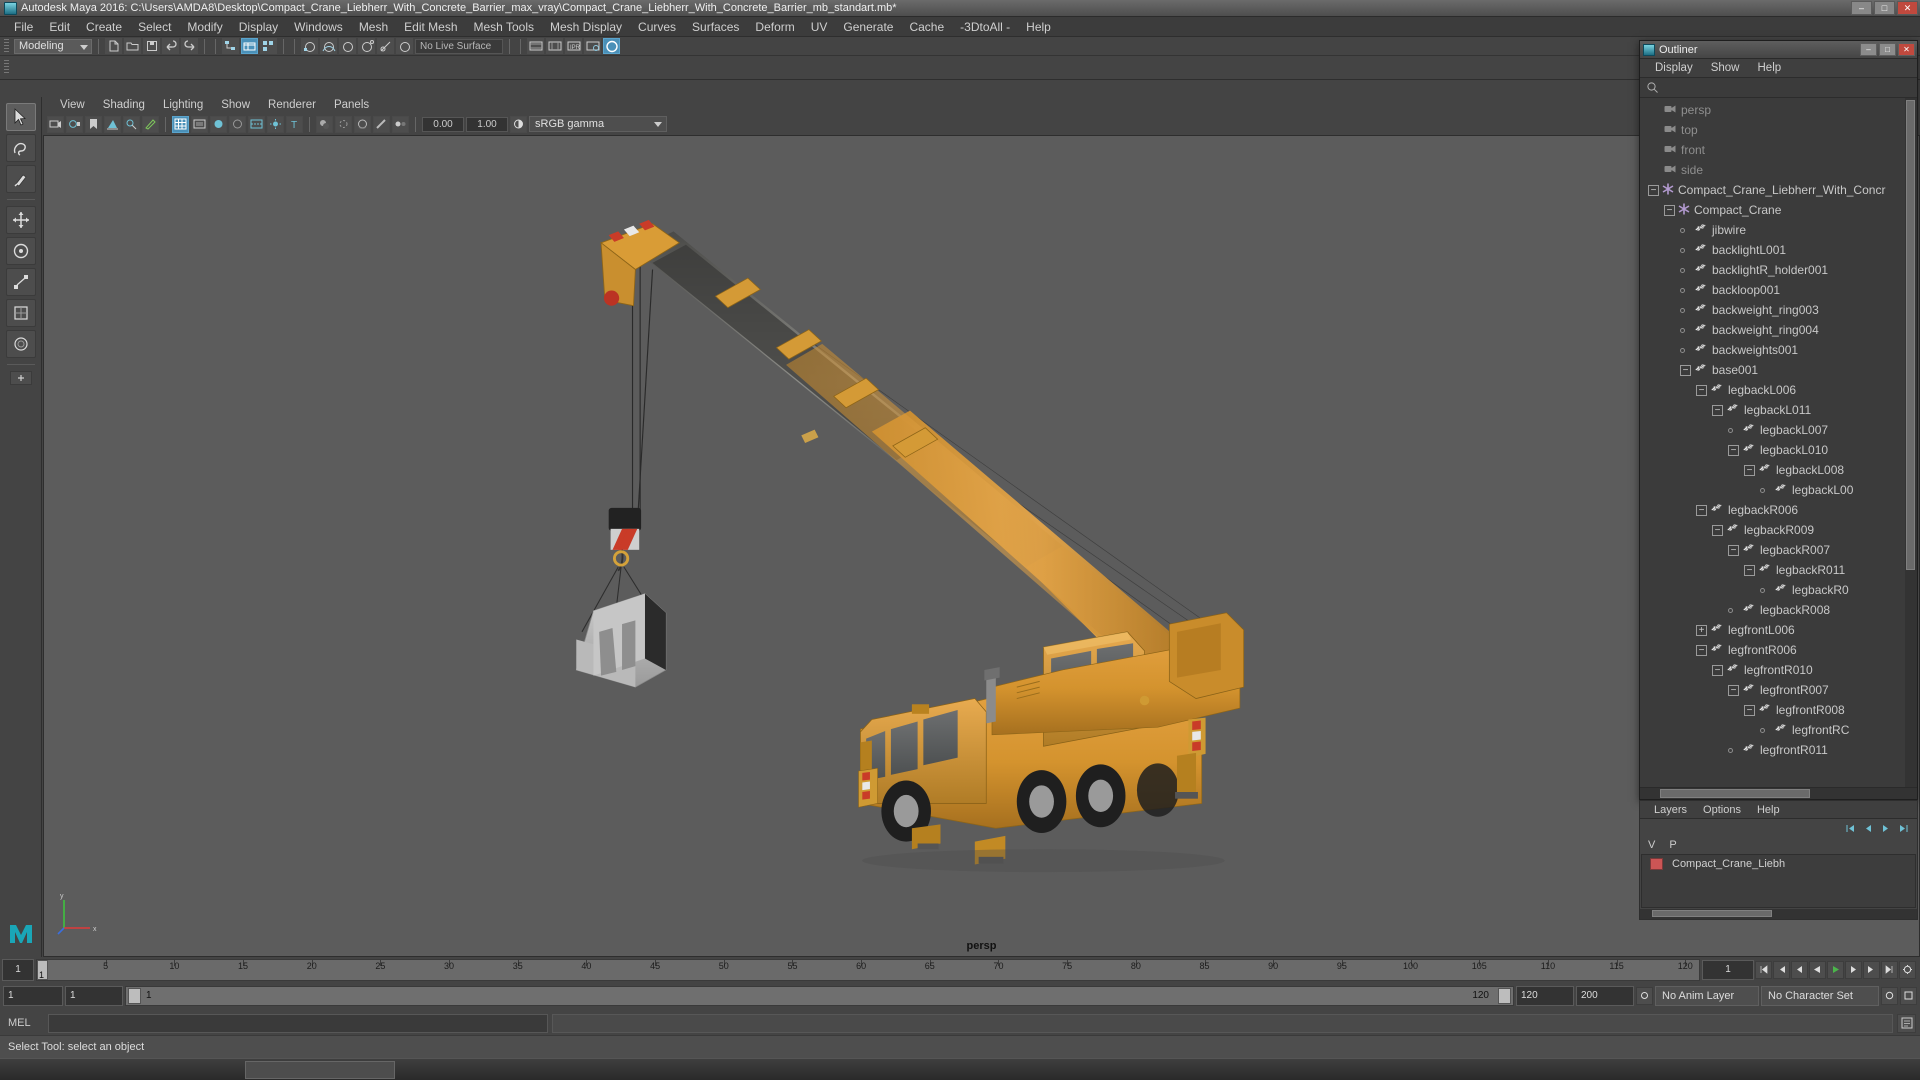 This screenshot has height=1080, width=1920. Describe the element at coordinates (868, 27) in the screenshot. I see `menu-generate: Generate` at that location.